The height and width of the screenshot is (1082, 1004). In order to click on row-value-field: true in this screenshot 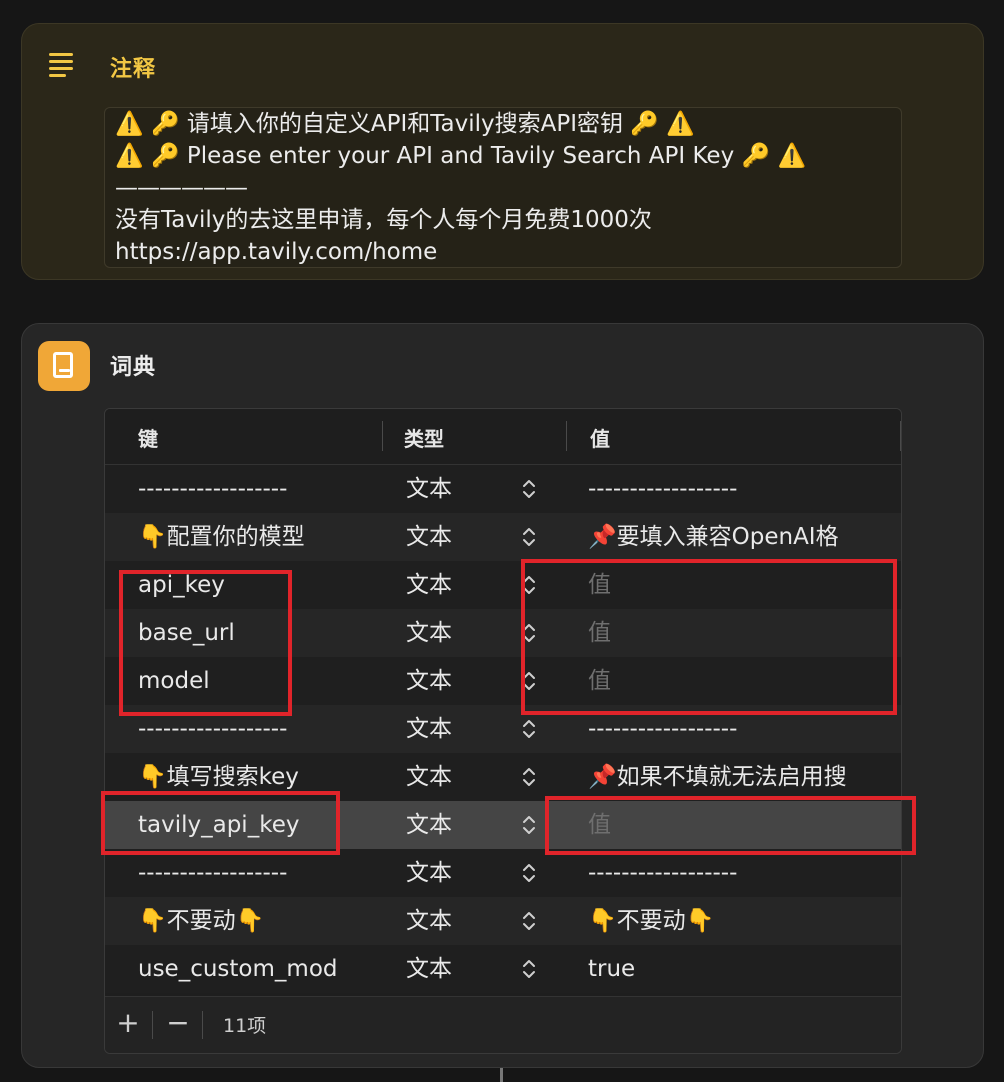, I will do `click(743, 969)`.